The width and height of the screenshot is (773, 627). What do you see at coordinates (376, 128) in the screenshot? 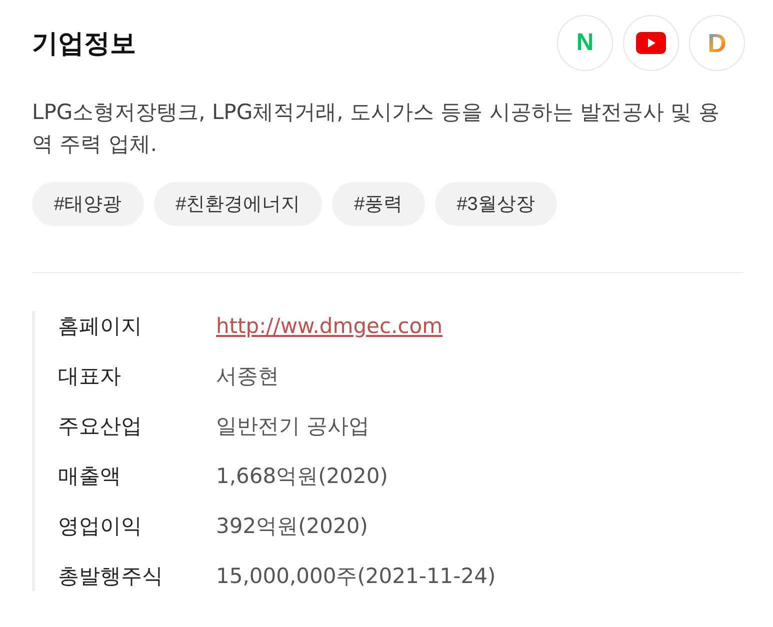
I see `company-description: LPG소형저장탱크, LPG체적거래, 도시가스 등을 시공하는 발전공사 및 용역 주력 업체.` at bounding box center [376, 128].